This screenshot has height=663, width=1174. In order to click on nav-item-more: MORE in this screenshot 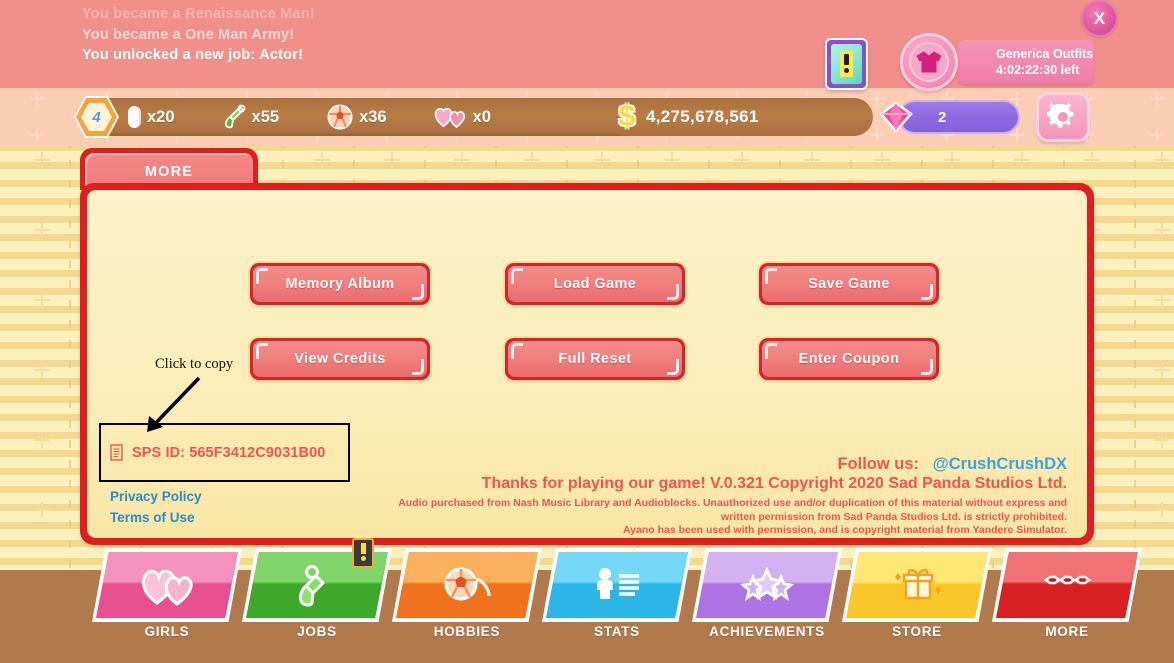, I will do `click(1067, 593)`.